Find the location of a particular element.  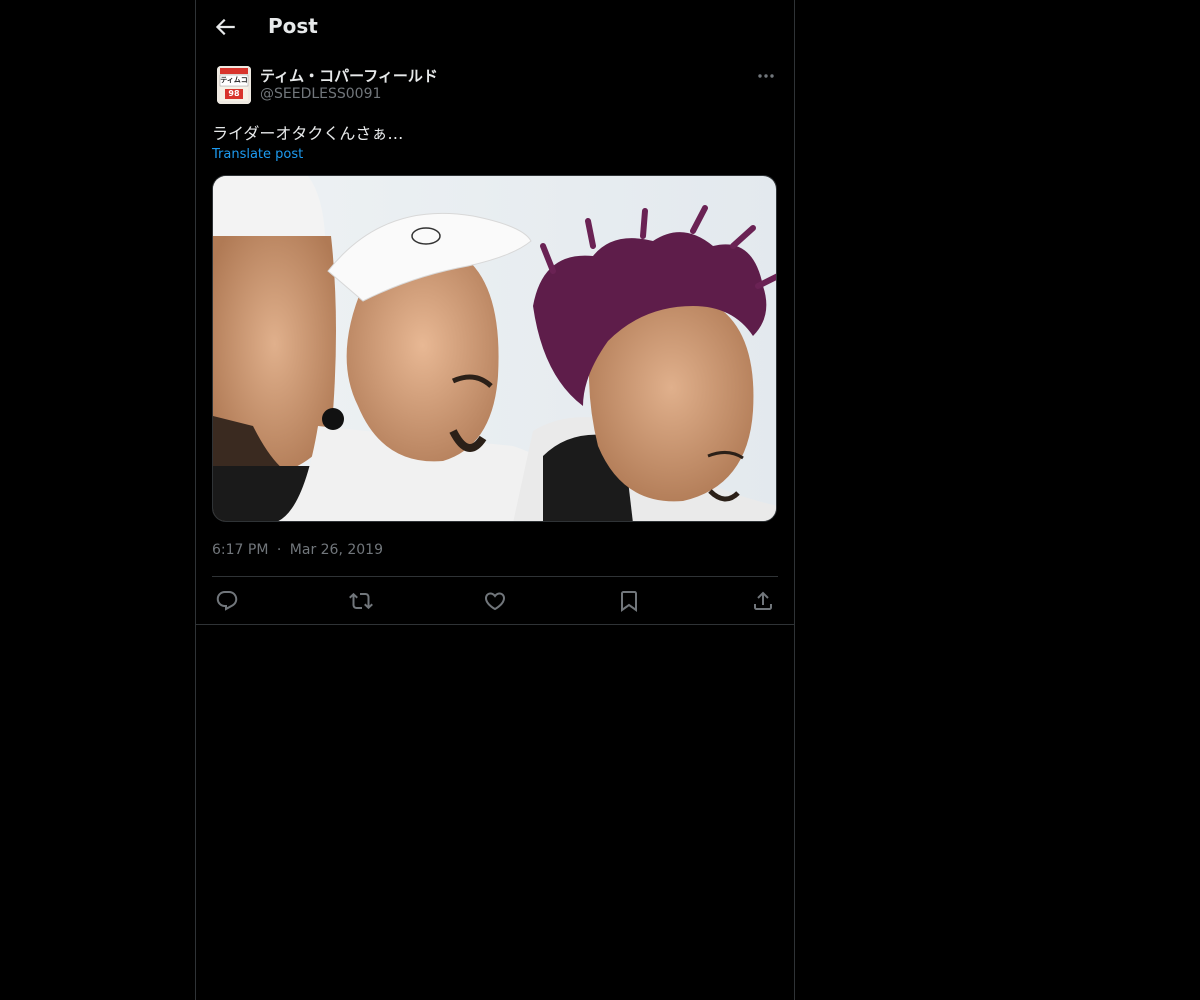

reply-icon is located at coordinates (227, 601).